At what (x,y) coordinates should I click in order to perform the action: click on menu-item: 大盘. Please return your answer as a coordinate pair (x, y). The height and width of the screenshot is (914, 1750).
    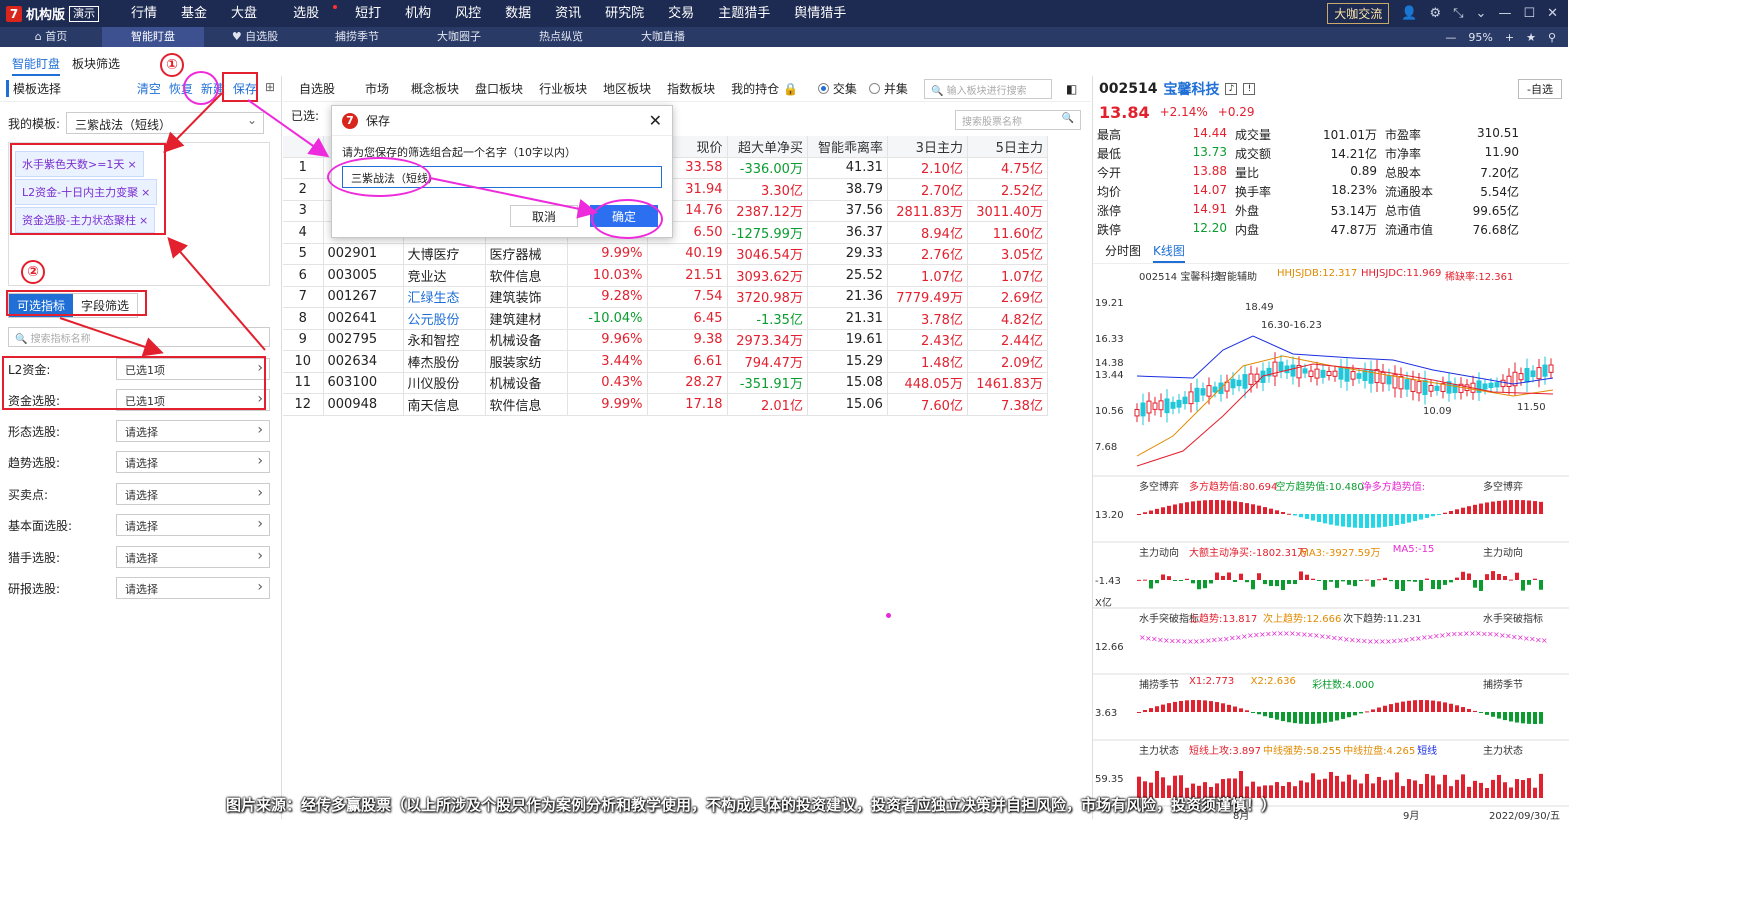
    Looking at the image, I should click on (244, 13).